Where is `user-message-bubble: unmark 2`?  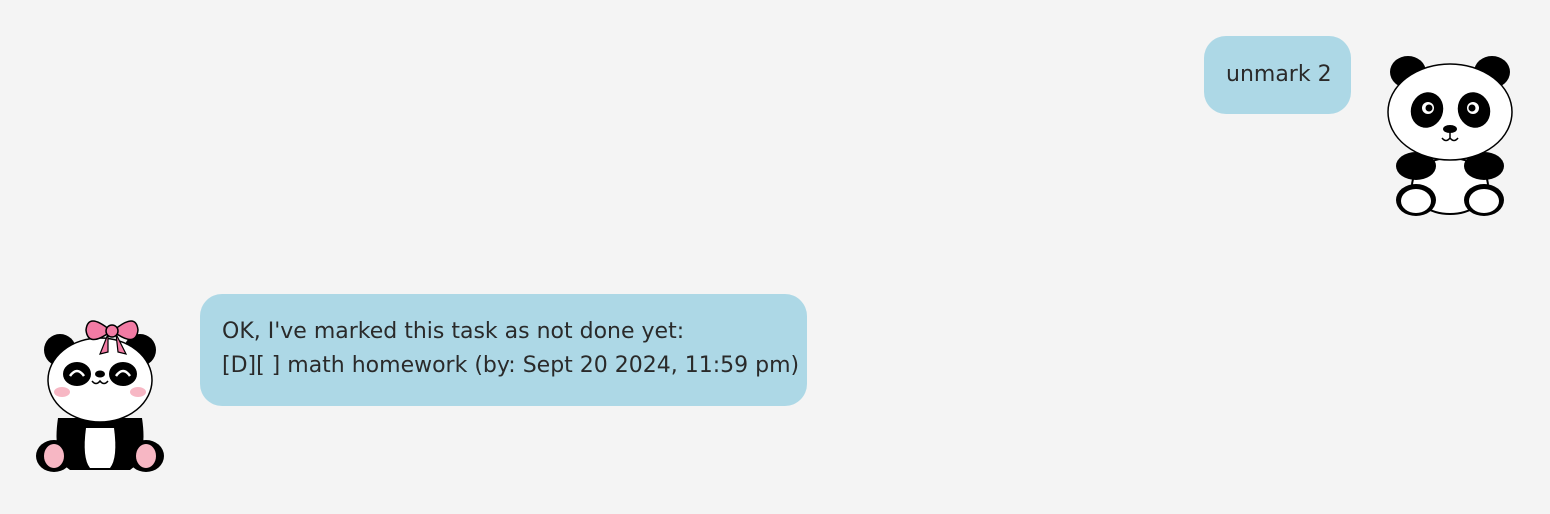
user-message-bubble: unmark 2 is located at coordinates (1277, 75).